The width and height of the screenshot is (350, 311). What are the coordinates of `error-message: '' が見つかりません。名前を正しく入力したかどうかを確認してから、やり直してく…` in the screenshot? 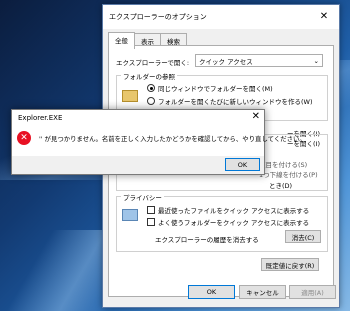 It's located at (172, 139).